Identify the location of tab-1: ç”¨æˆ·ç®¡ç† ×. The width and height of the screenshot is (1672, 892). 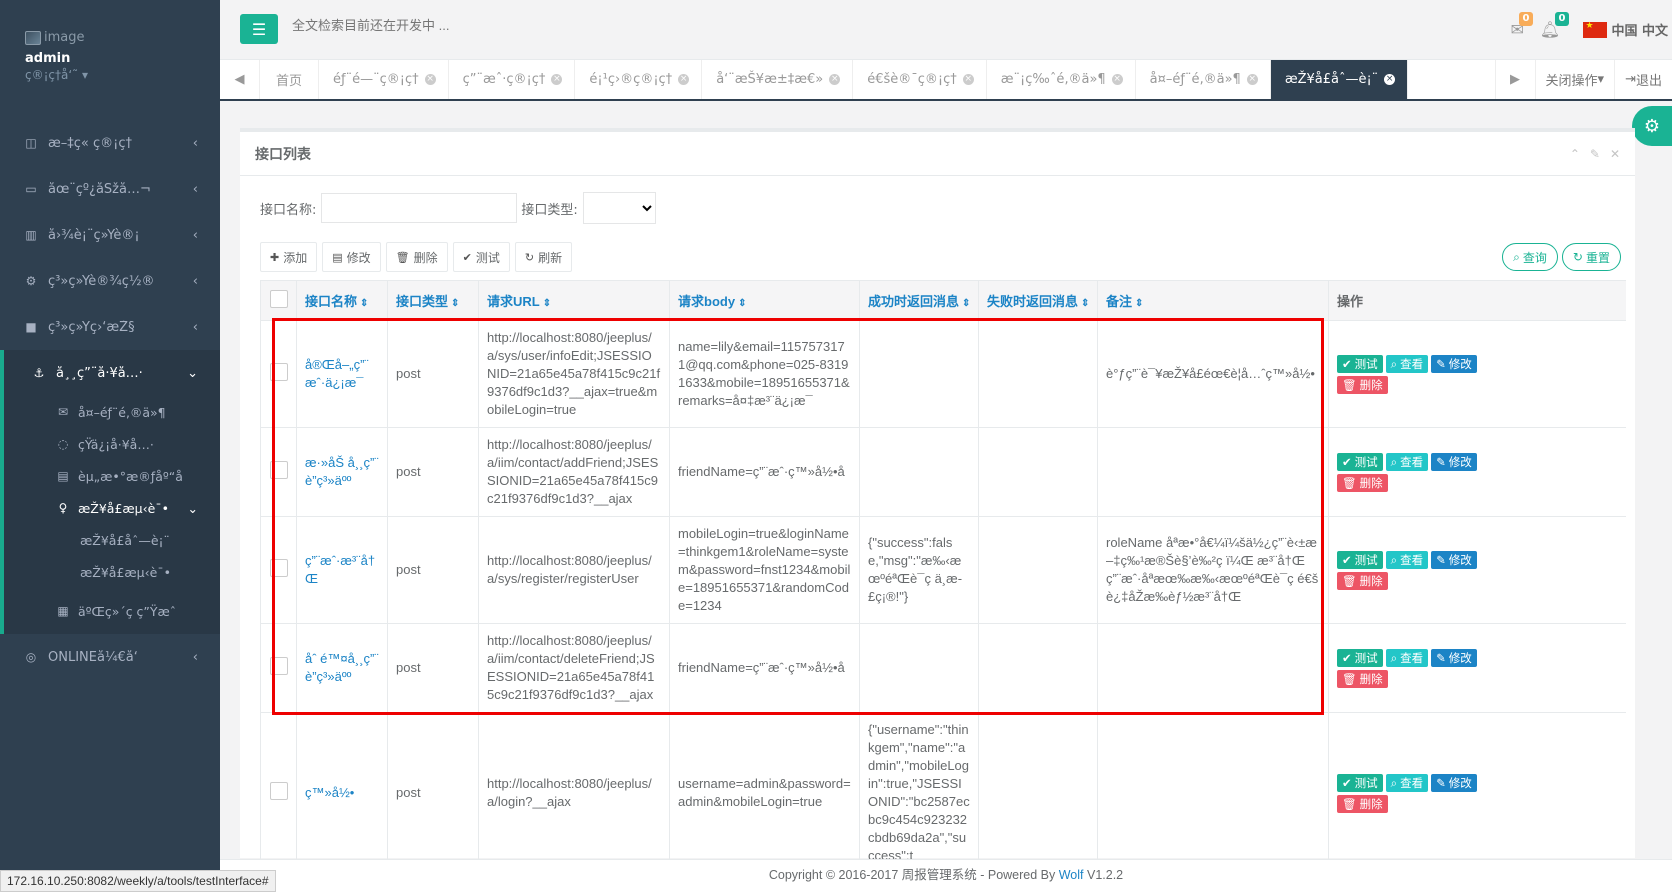
(512, 79).